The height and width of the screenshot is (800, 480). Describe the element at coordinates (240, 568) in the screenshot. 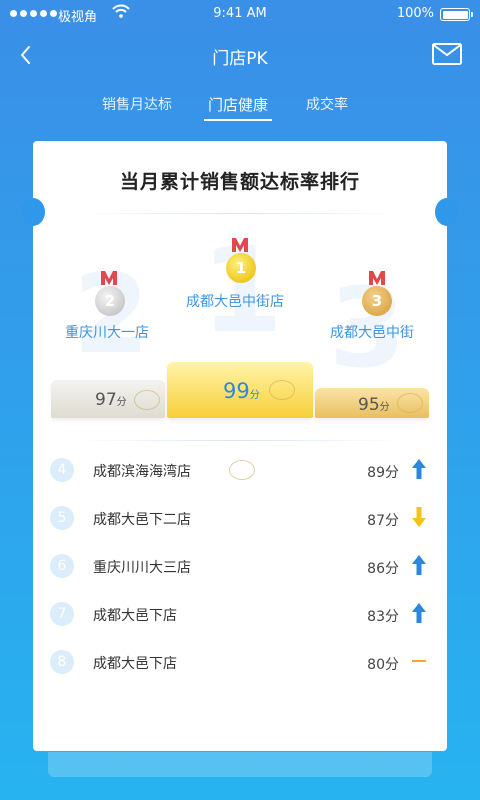

I see `list-item: 6 重庆川川大三店 86分` at that location.